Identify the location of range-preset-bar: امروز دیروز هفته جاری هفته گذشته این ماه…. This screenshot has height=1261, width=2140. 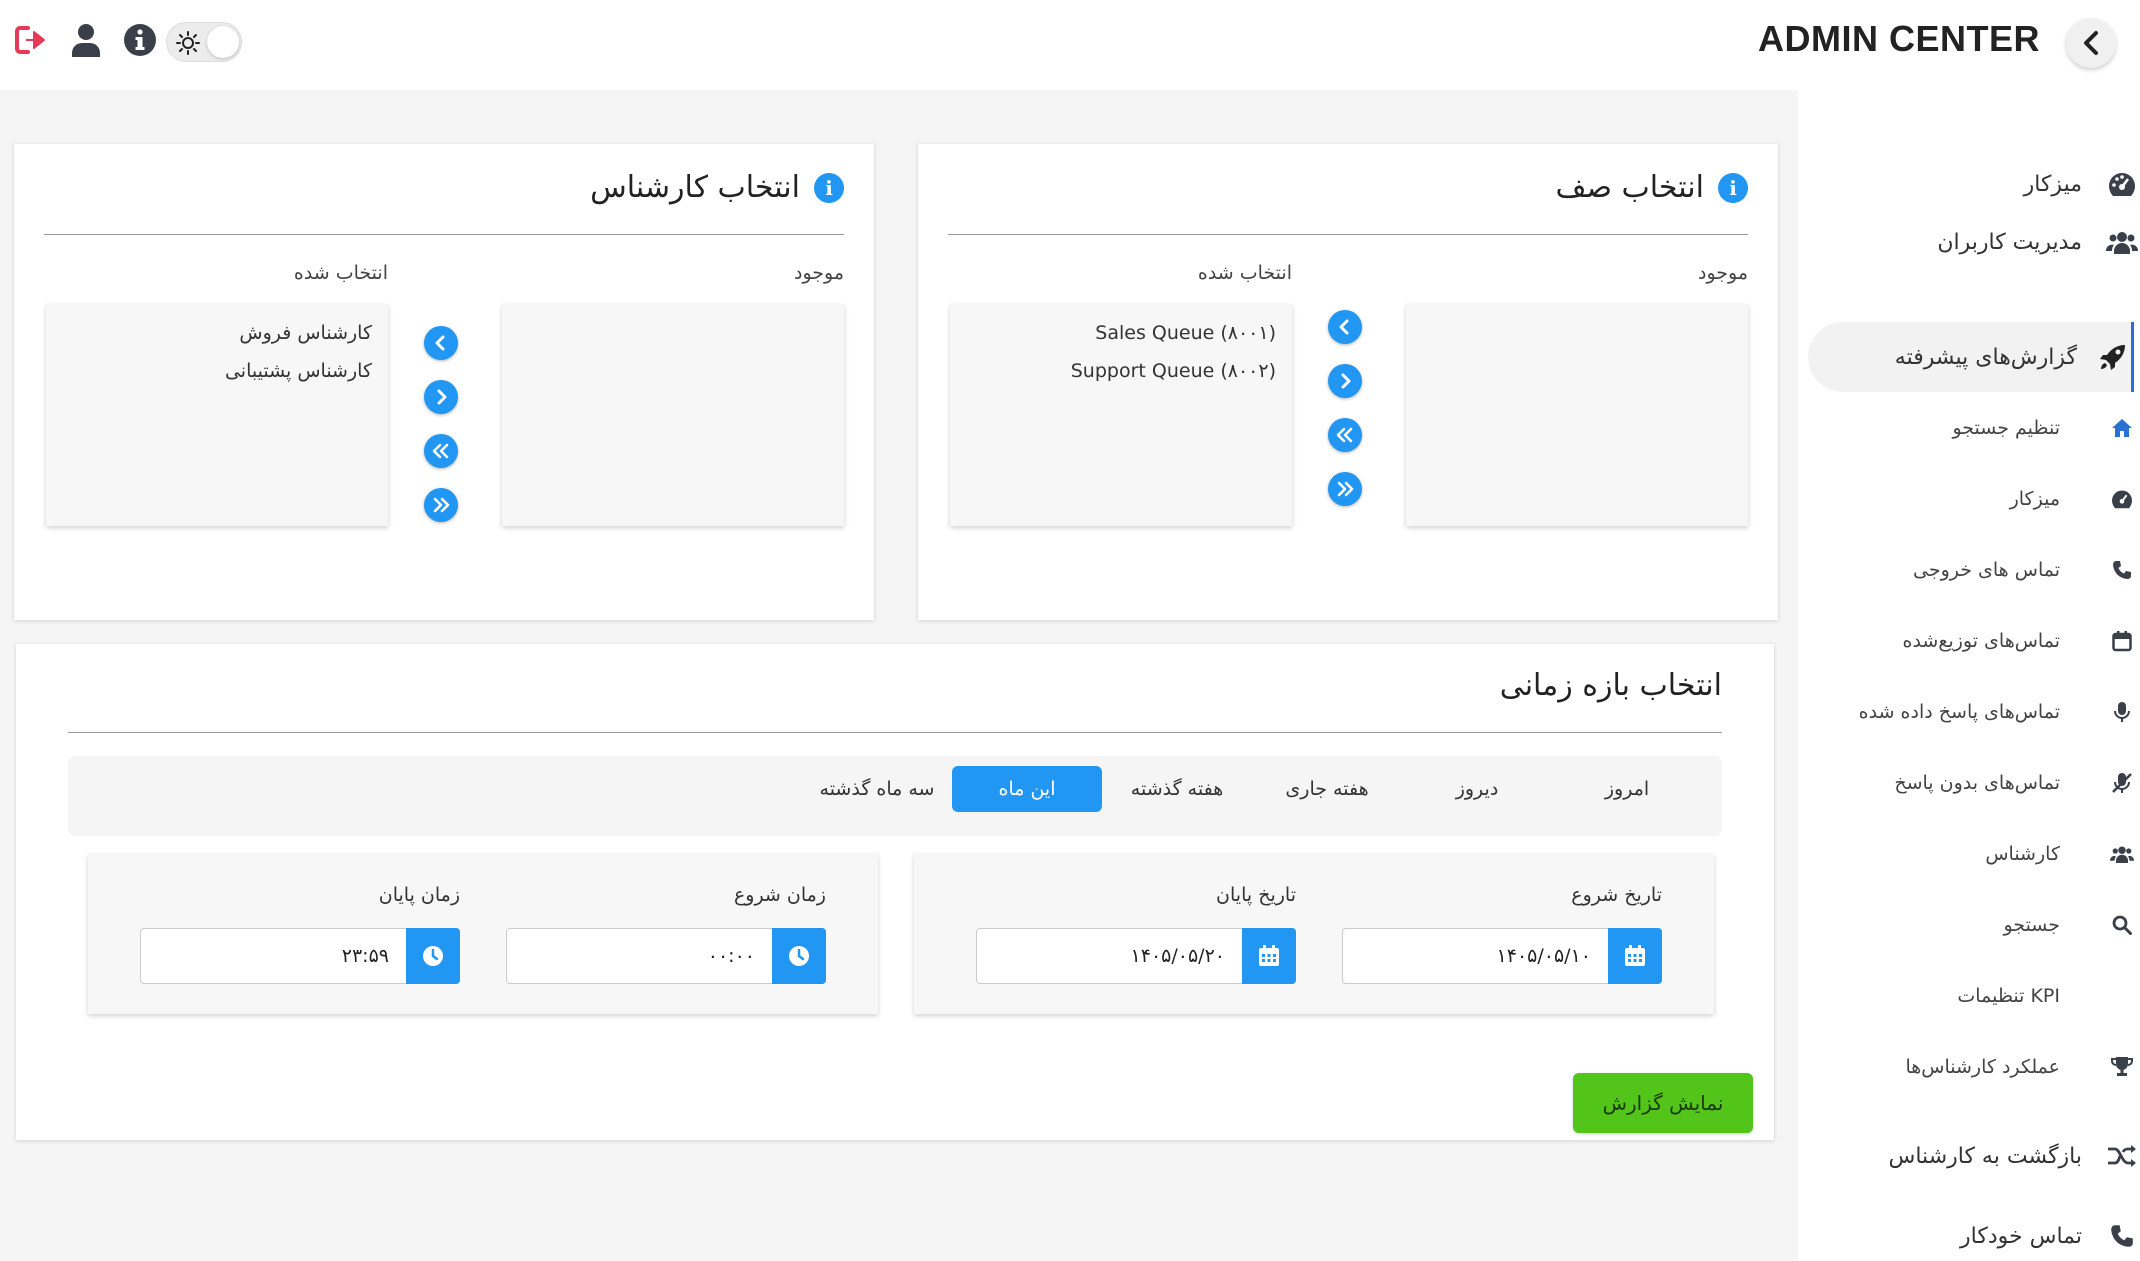
(895, 796).